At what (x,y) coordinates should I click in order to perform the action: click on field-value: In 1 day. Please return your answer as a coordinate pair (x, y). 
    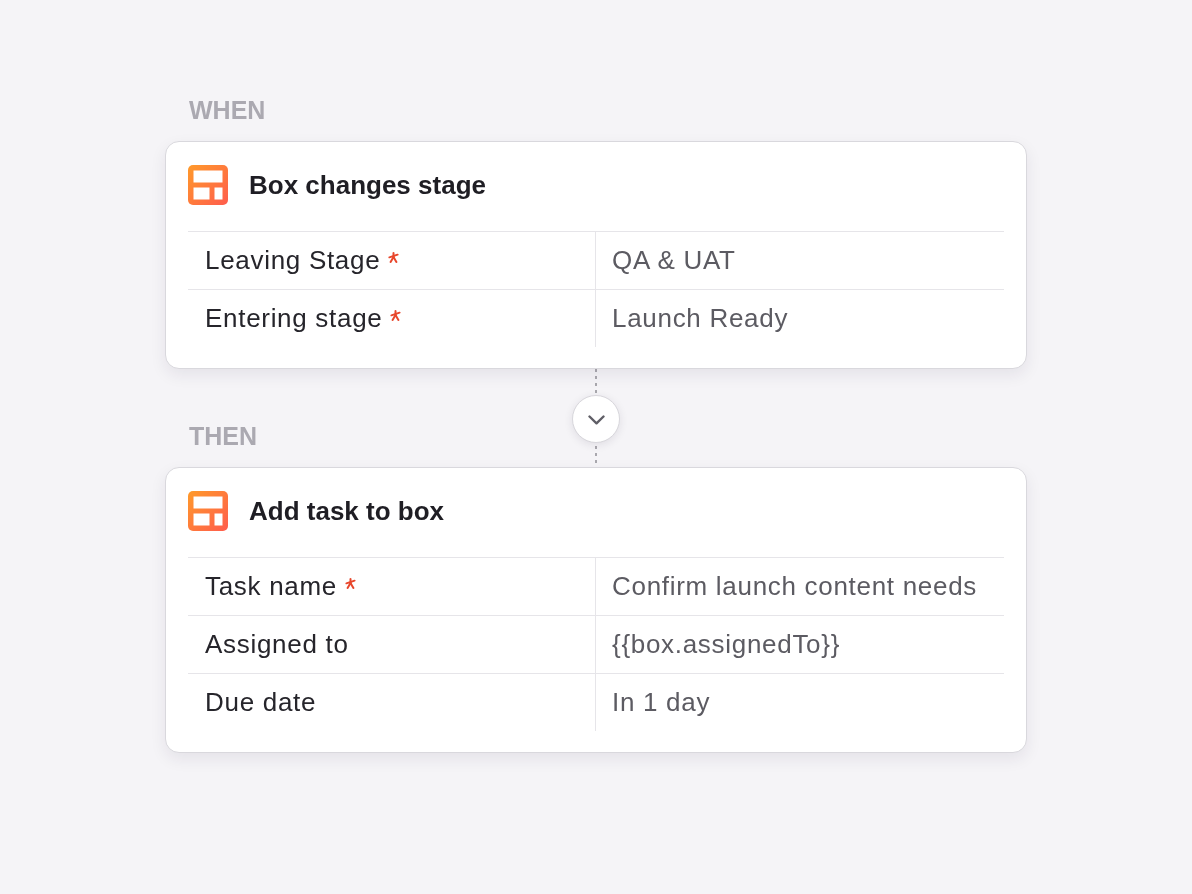
    Looking at the image, I should click on (661, 702).